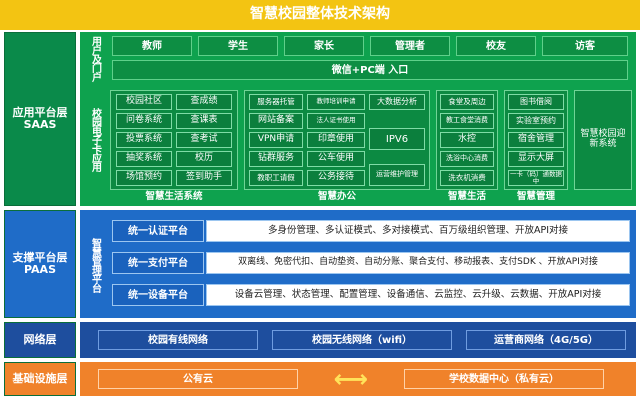  Describe the element at coordinates (397, 175) in the screenshot. I see `app-item: 运营维护管理` at that location.